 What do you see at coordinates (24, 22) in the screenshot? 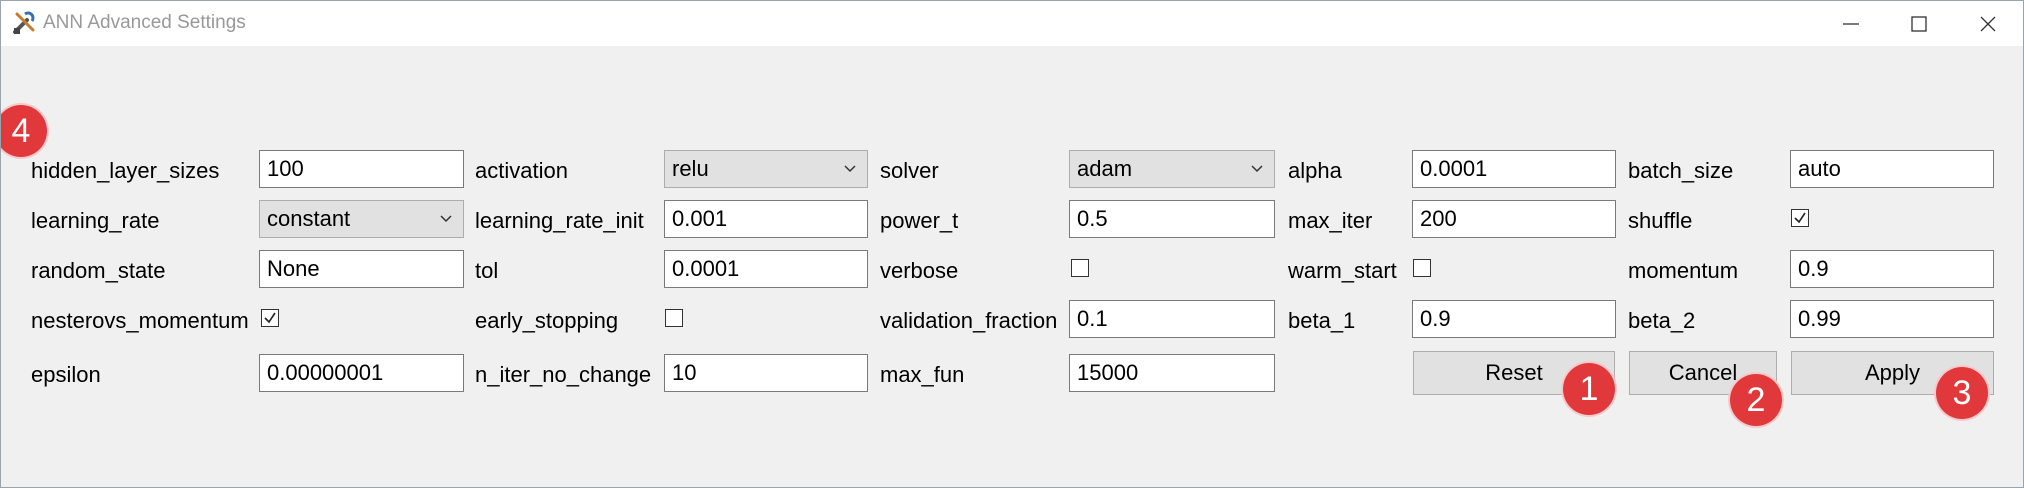
I see `tools-icon` at bounding box center [24, 22].